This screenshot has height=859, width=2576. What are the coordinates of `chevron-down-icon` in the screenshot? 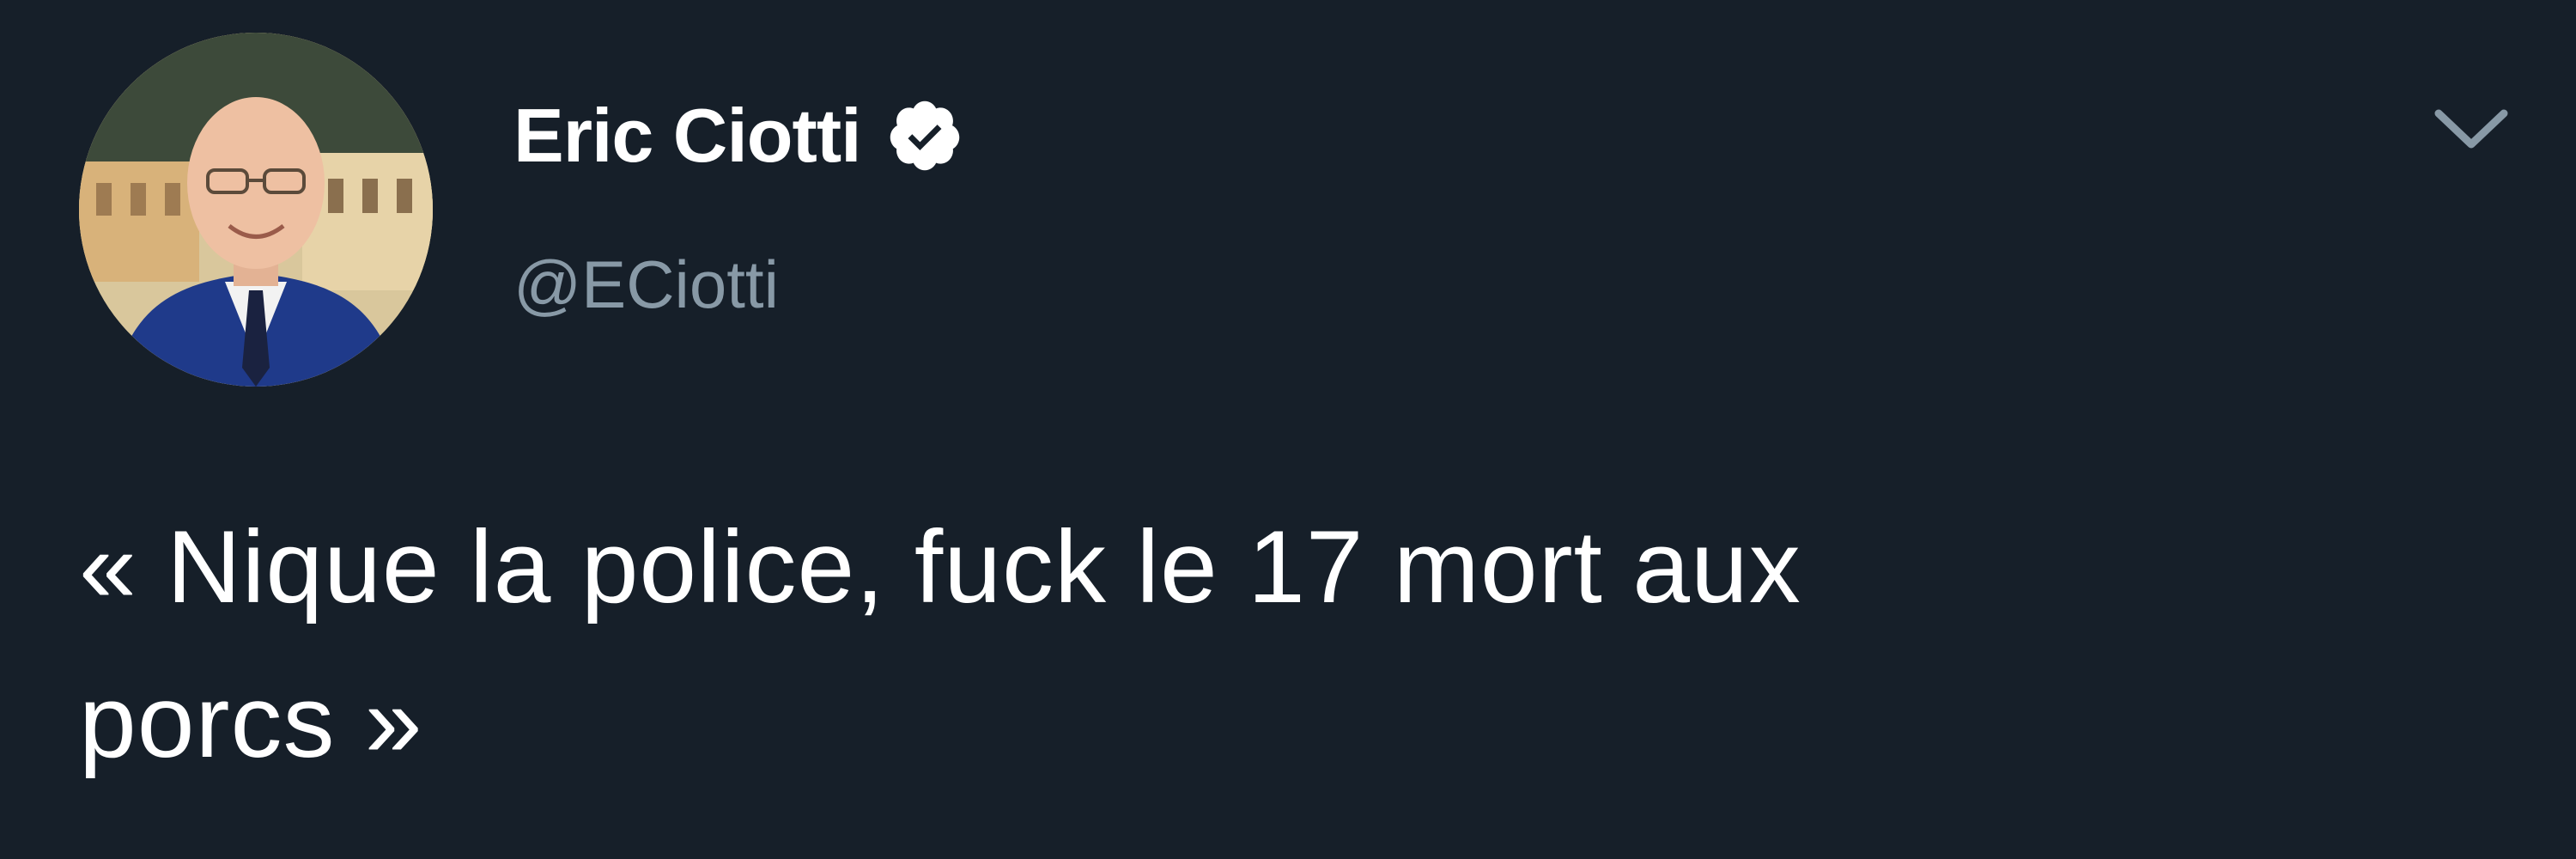 It's located at (2471, 128).